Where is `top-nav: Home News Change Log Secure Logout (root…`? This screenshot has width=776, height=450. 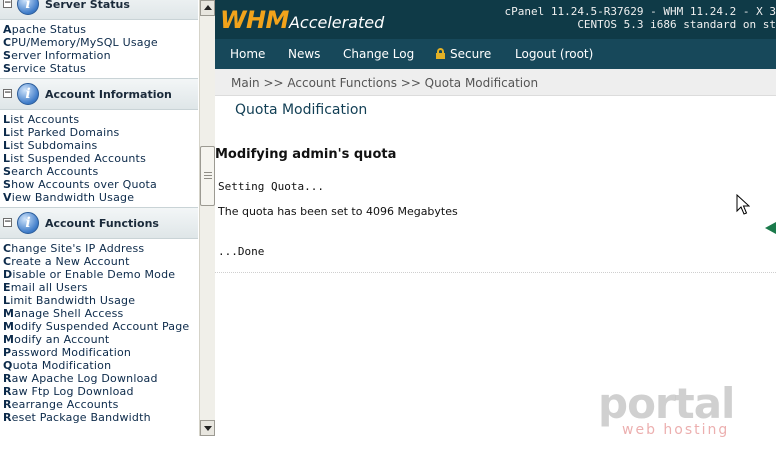 top-nav: Home News Change Log Secure Logout (root… is located at coordinates (495, 54).